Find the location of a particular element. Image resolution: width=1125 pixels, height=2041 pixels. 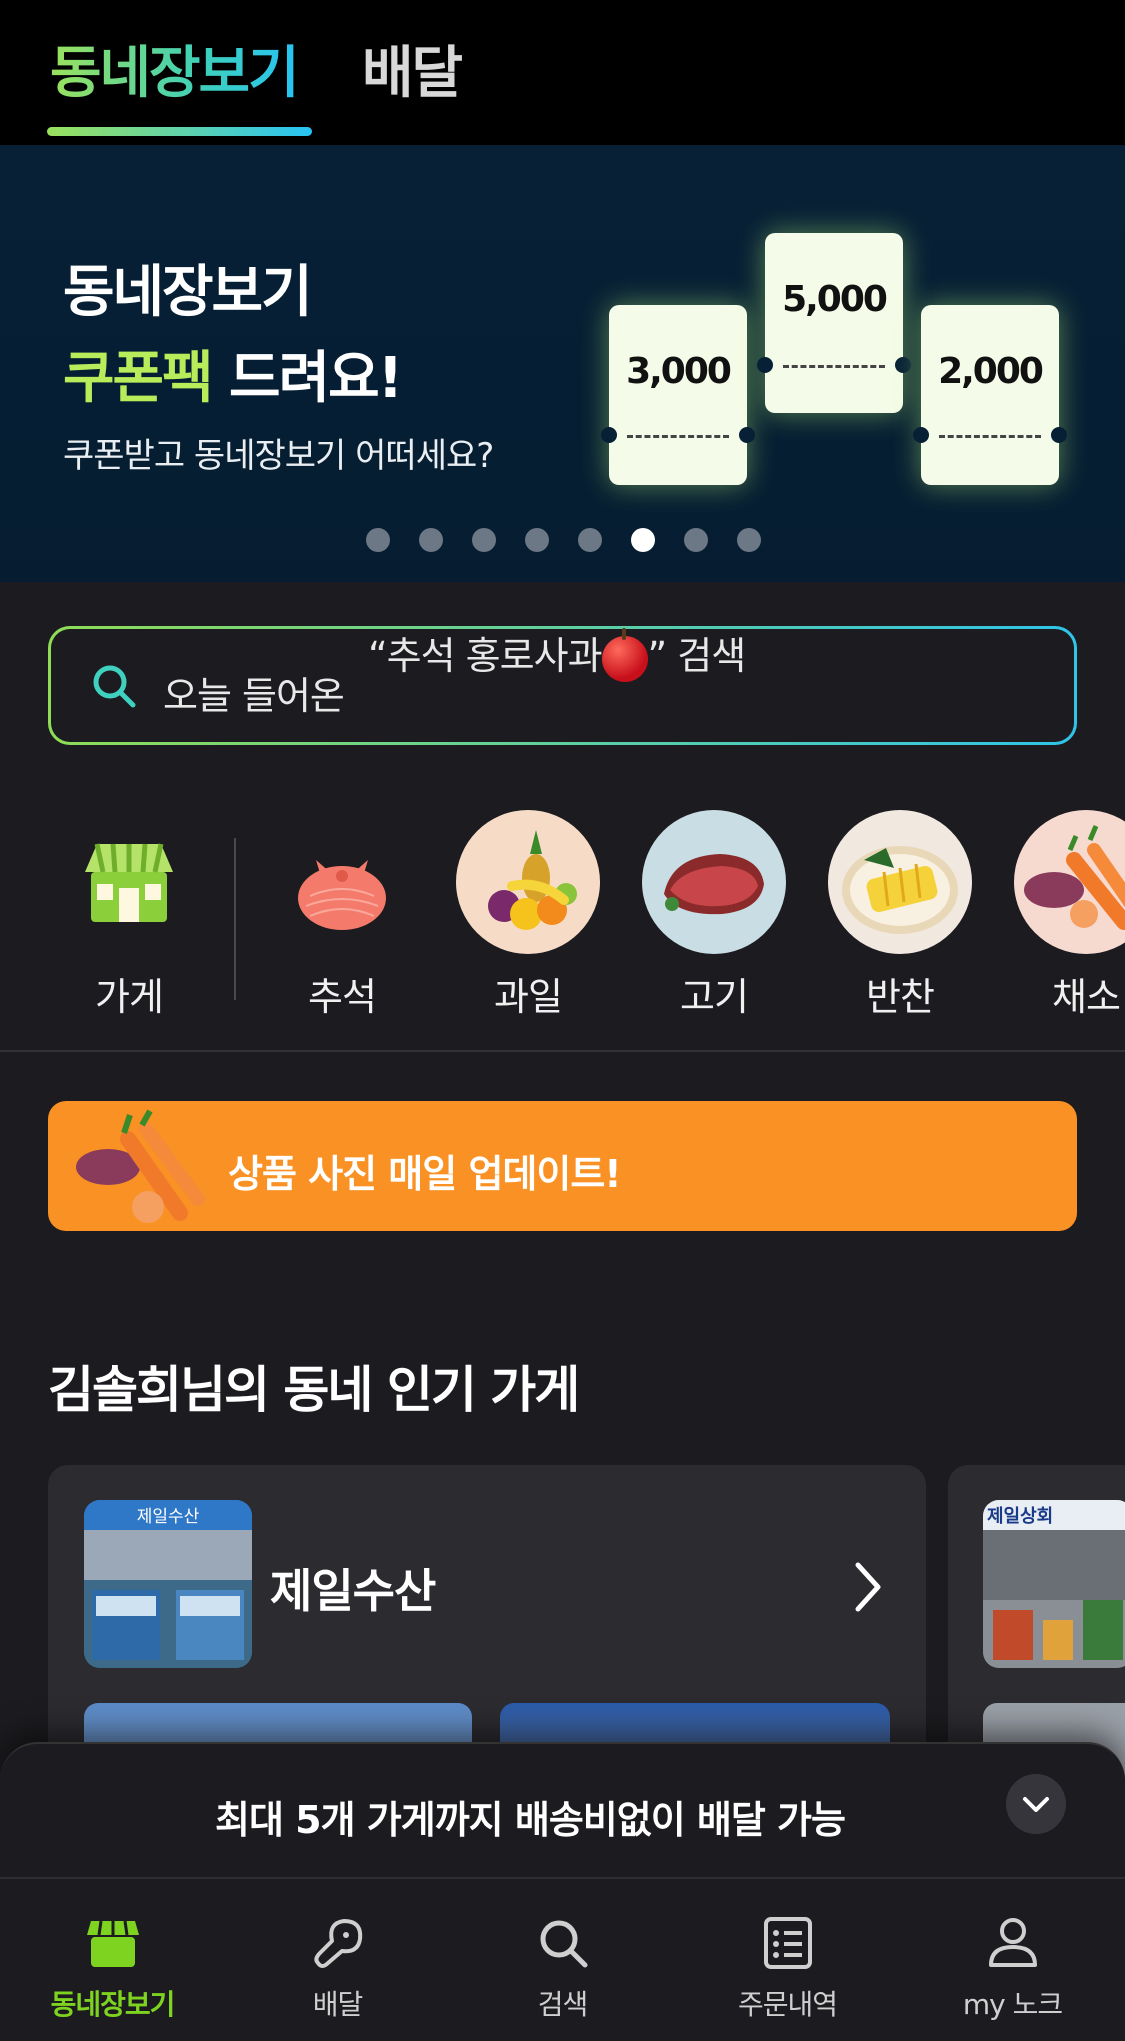

coupon-amount: 5,000 is located at coordinates (835, 299).